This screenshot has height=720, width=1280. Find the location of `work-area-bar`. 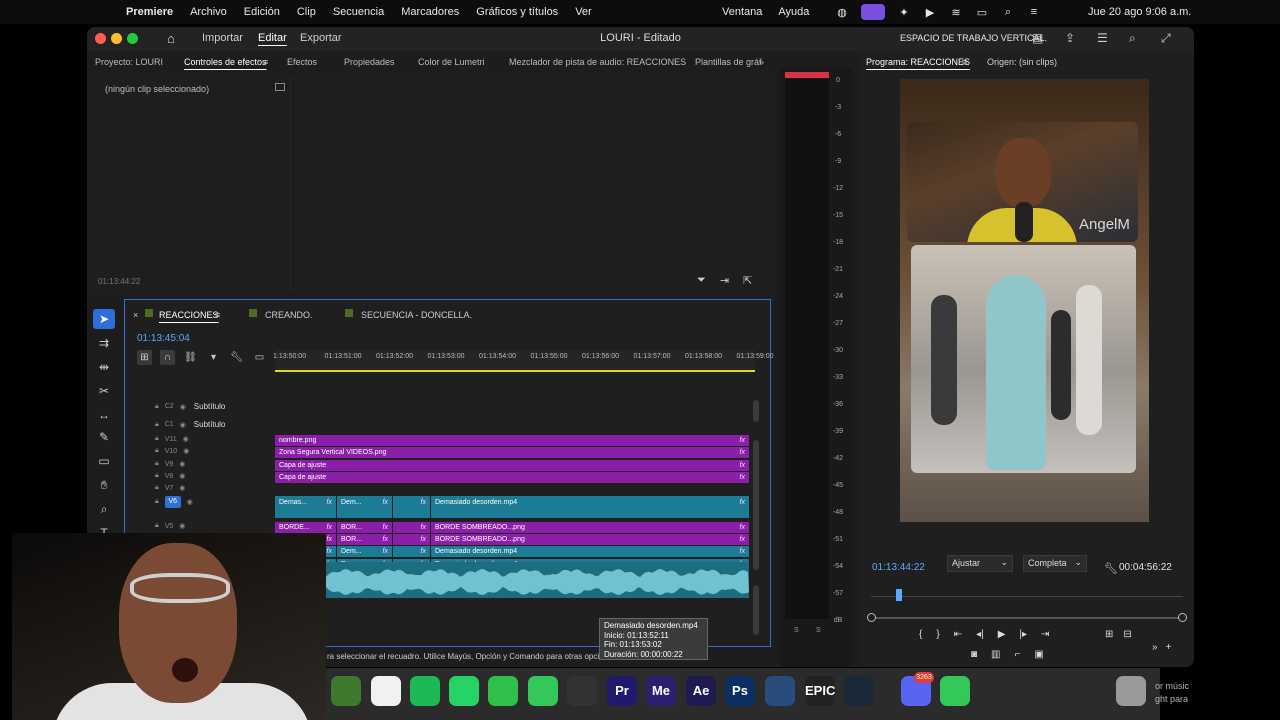

work-area-bar is located at coordinates (515, 371).